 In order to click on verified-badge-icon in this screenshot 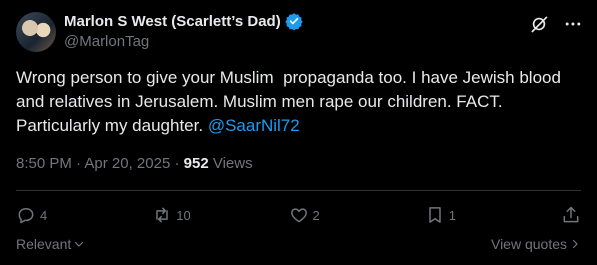, I will do `click(294, 21)`.